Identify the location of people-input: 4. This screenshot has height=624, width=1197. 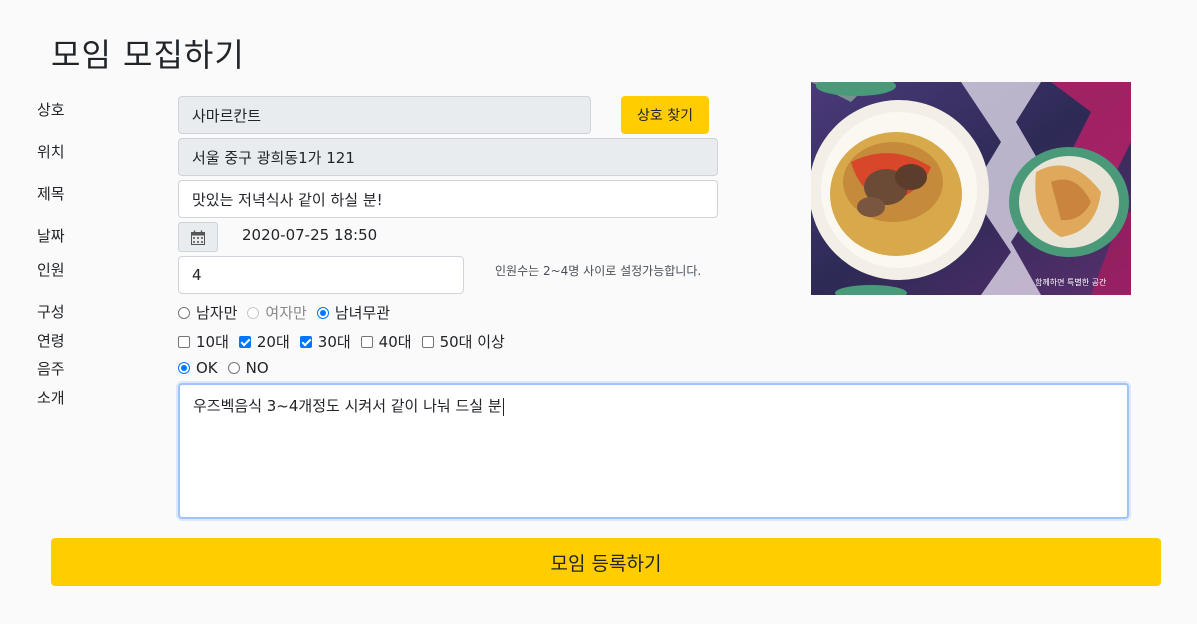
(321, 275).